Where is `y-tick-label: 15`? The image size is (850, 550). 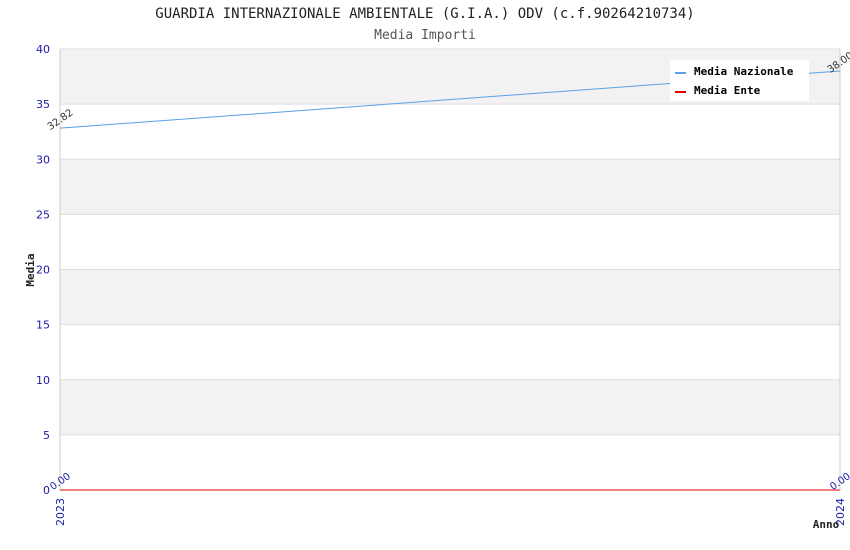
y-tick-label: 15 is located at coordinates (43, 325).